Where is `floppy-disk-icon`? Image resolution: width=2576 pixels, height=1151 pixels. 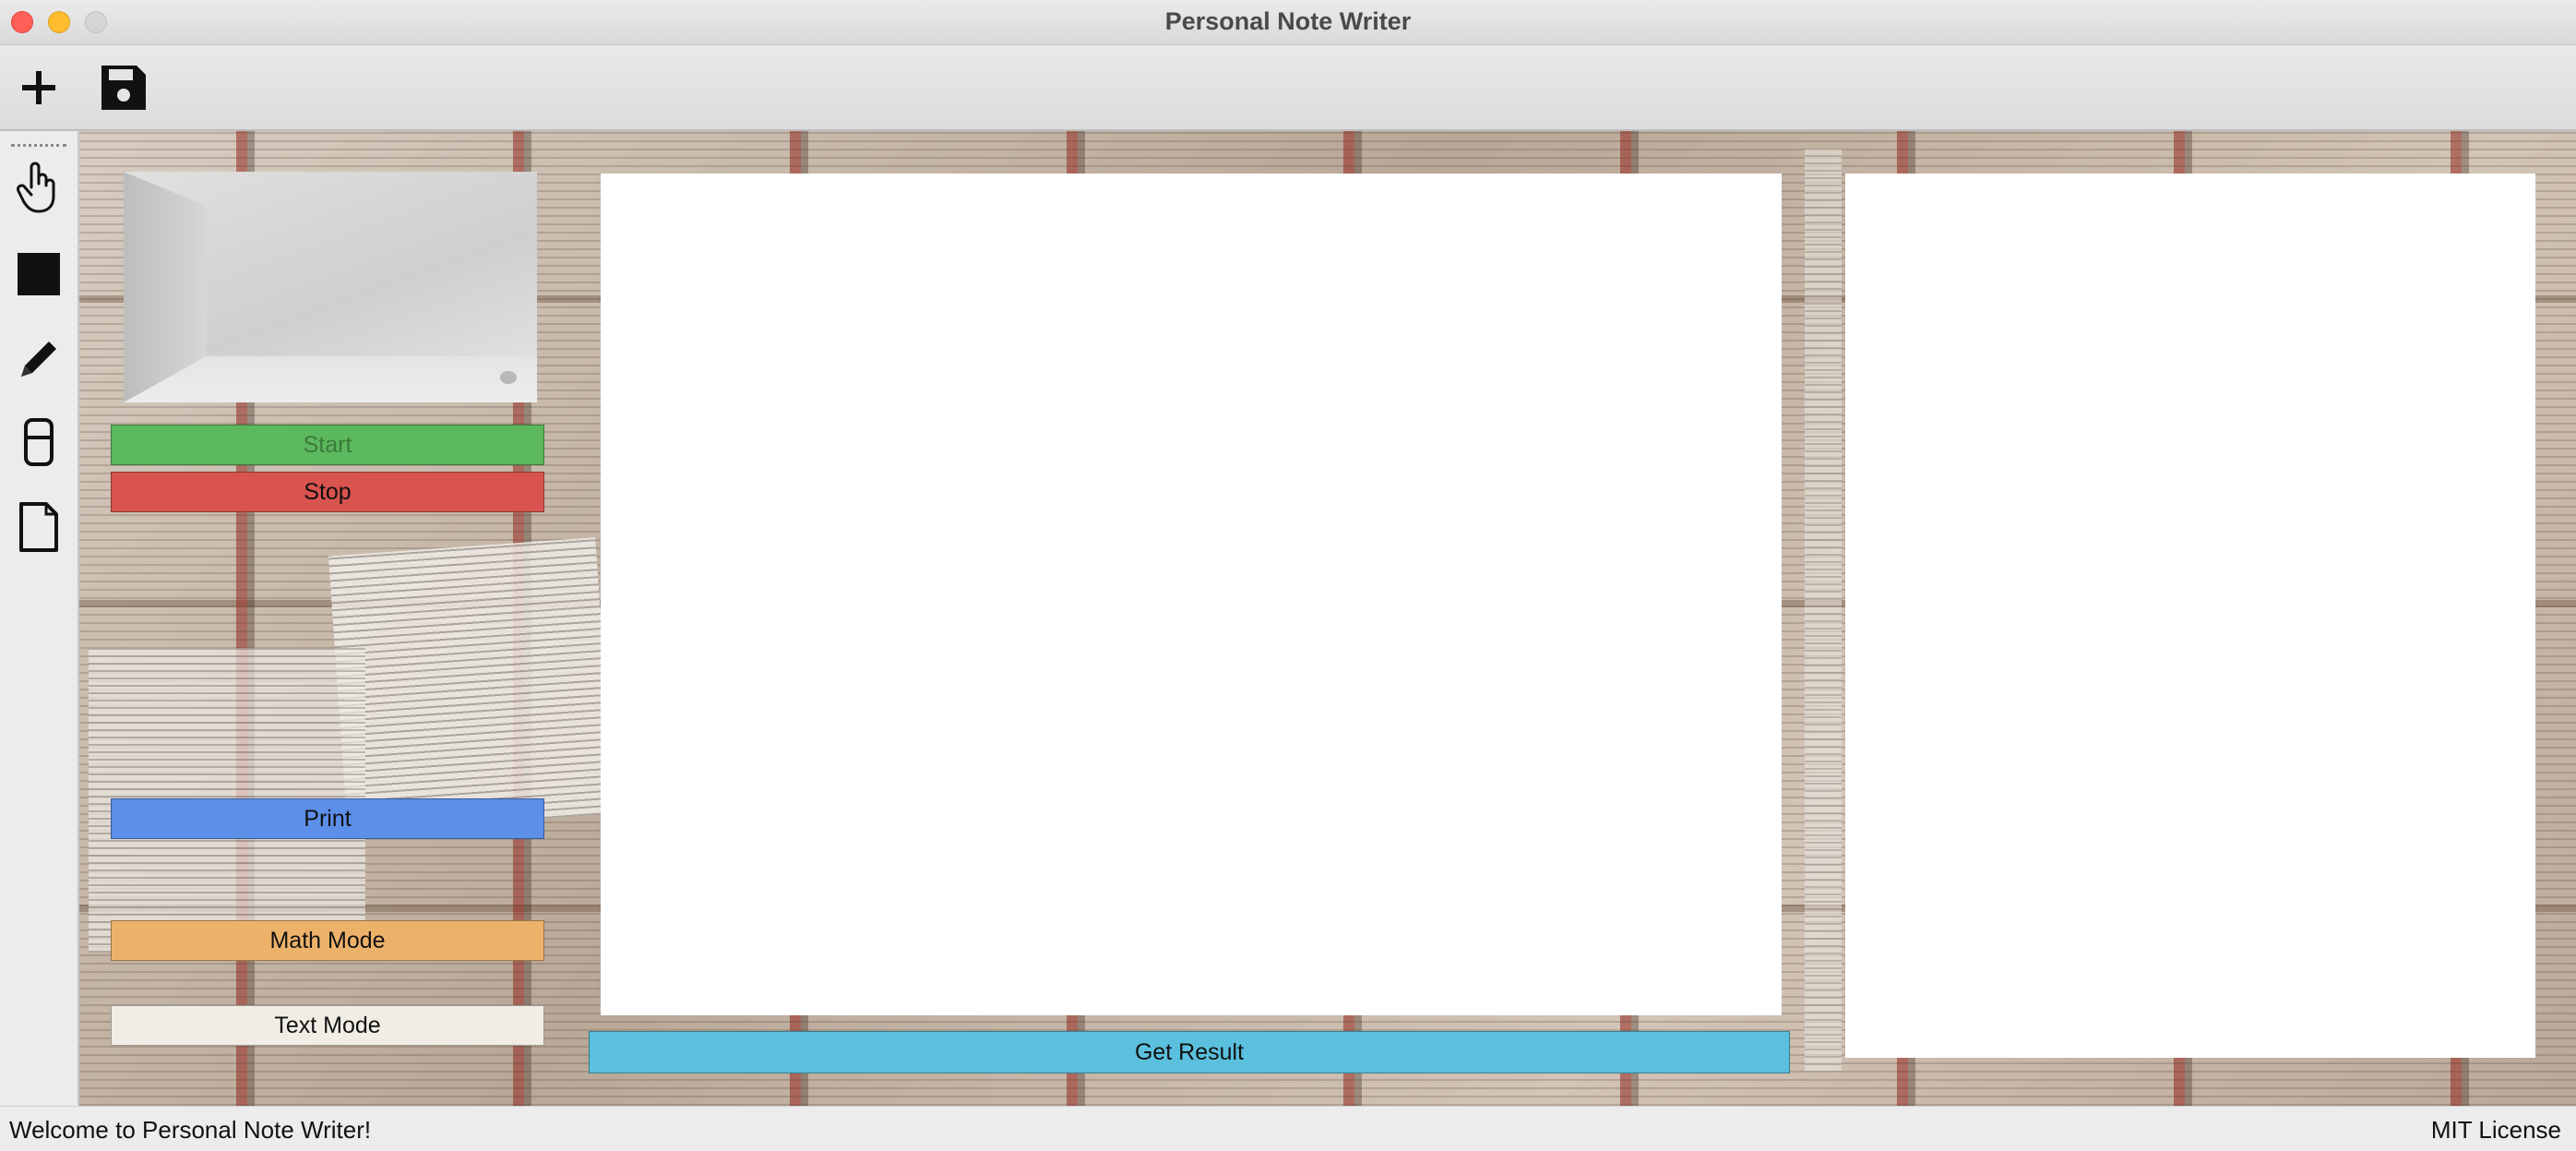 floppy-disk-icon is located at coordinates (123, 88).